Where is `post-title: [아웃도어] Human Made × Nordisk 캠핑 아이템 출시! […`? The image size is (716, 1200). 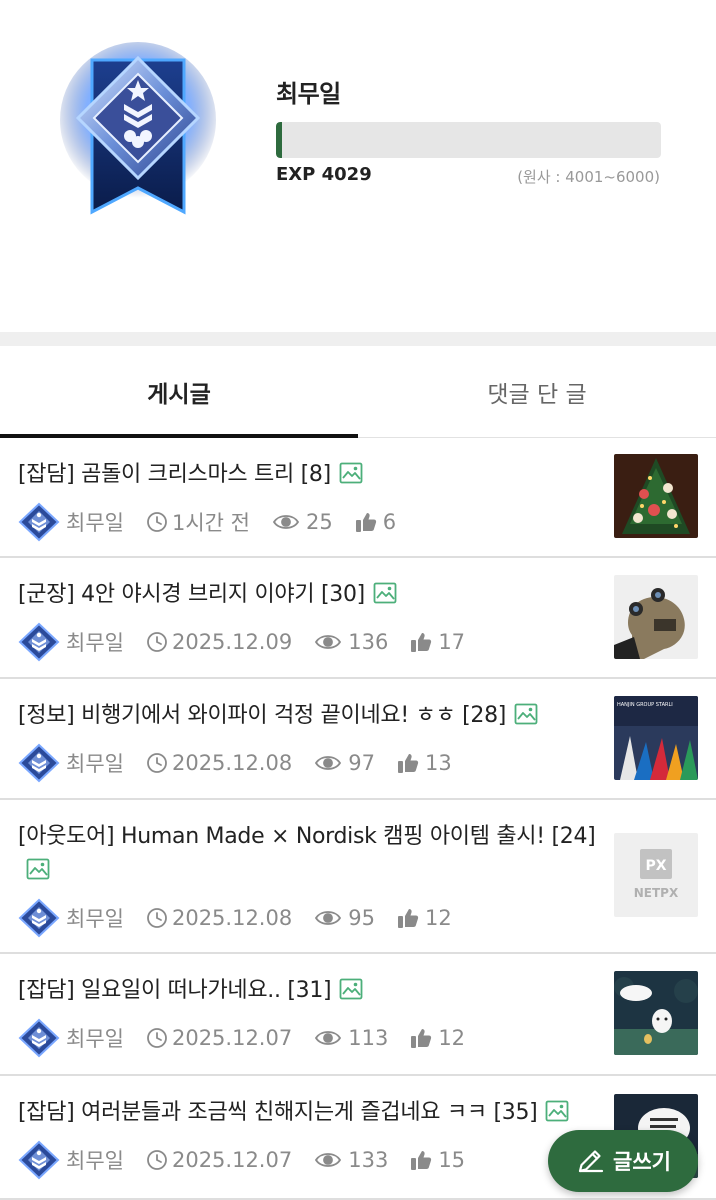
post-title: [아웃도어] Human Made × Nordisk 캠핑 아이템 출시! [… is located at coordinates (307, 836).